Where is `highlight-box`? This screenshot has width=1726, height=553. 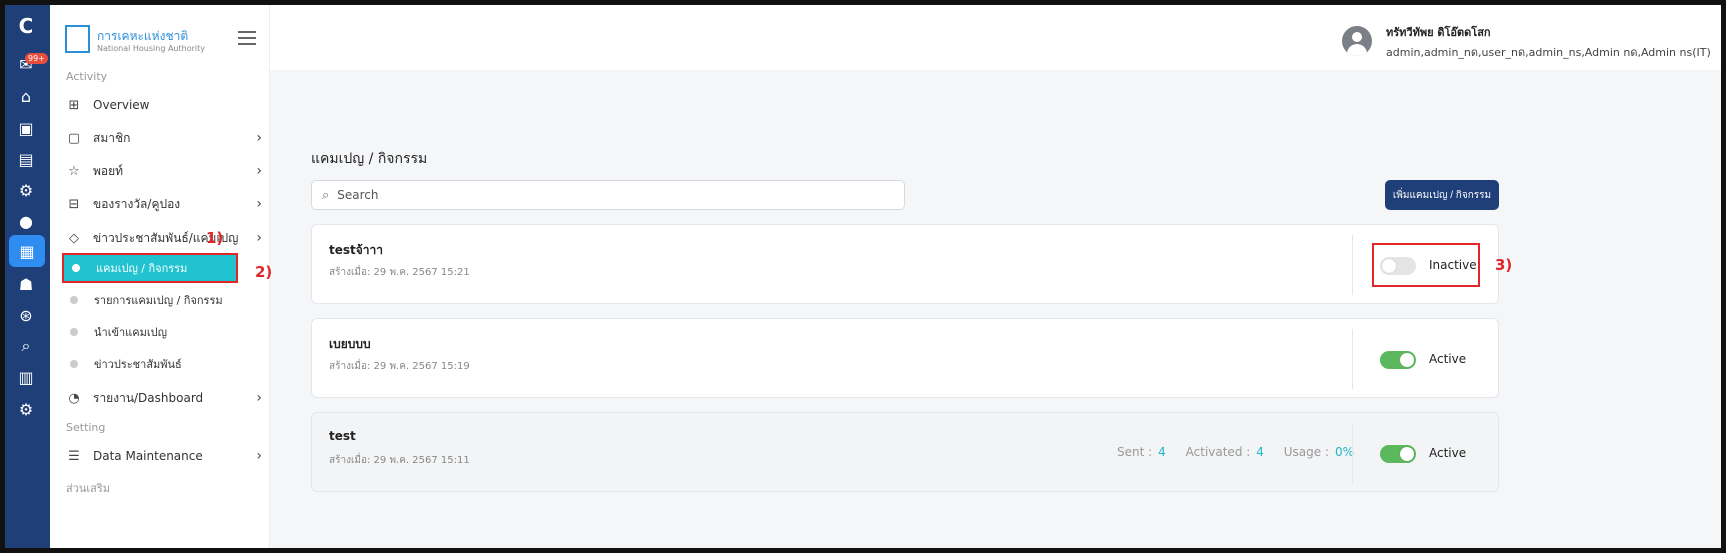 highlight-box is located at coordinates (1426, 265).